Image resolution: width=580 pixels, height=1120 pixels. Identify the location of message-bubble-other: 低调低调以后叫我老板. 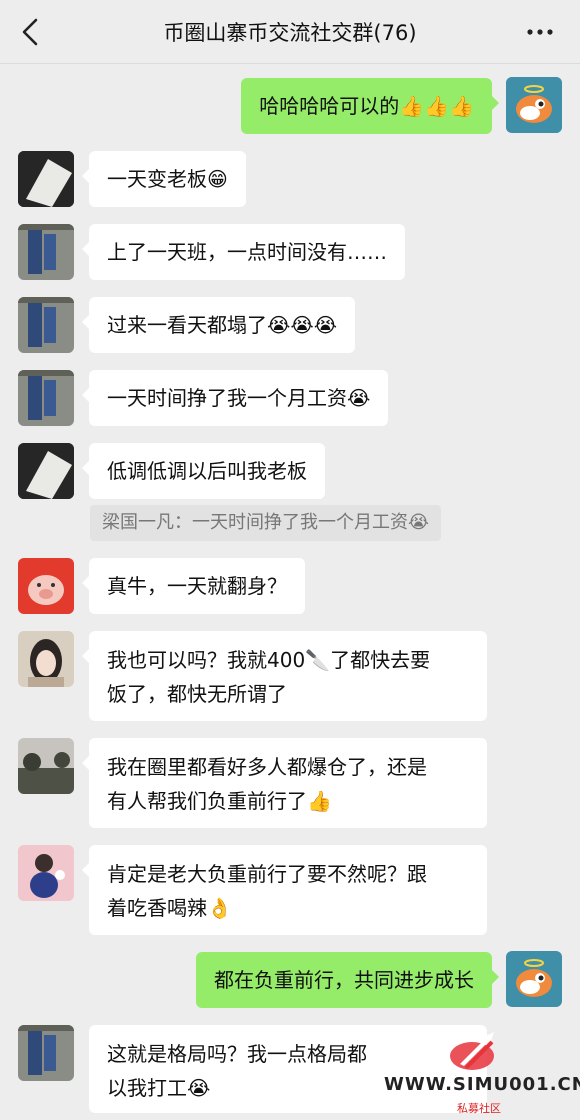
(203, 471).